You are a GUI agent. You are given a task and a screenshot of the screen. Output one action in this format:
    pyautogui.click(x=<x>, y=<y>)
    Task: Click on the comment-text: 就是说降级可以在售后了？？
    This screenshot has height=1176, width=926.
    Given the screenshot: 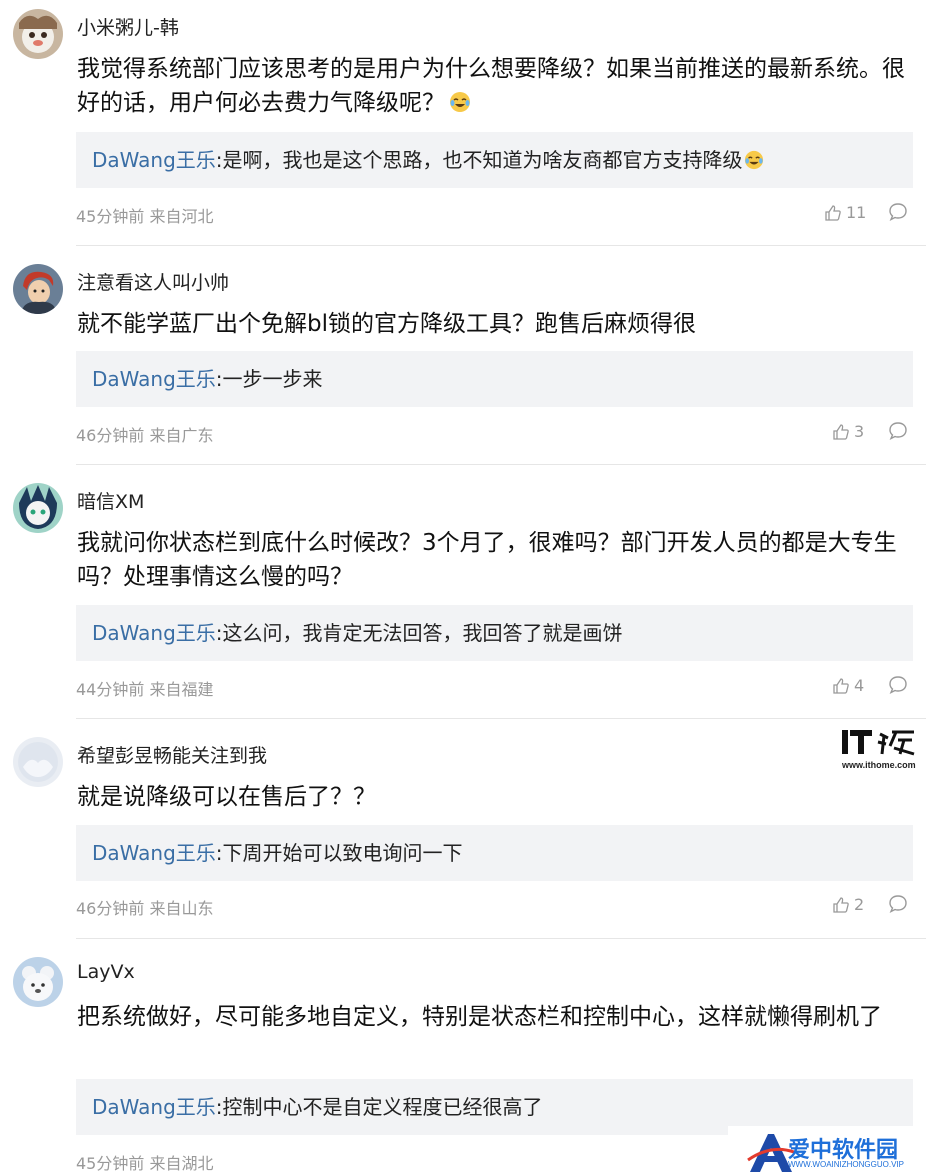 What is the action you would take?
    pyautogui.click(x=226, y=797)
    